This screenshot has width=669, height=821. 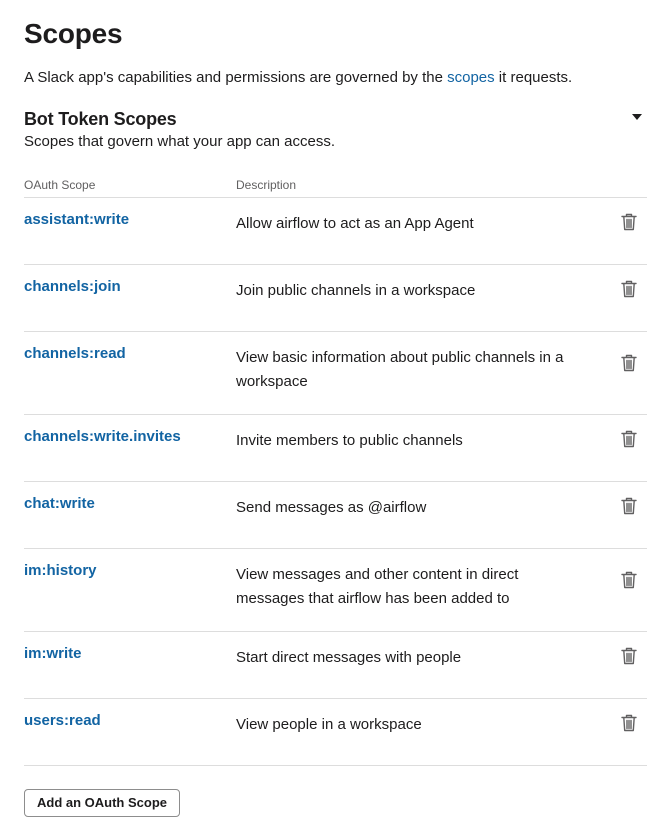 What do you see at coordinates (60, 185) in the screenshot?
I see `column-header-oauth-scope: OAuth Scope` at bounding box center [60, 185].